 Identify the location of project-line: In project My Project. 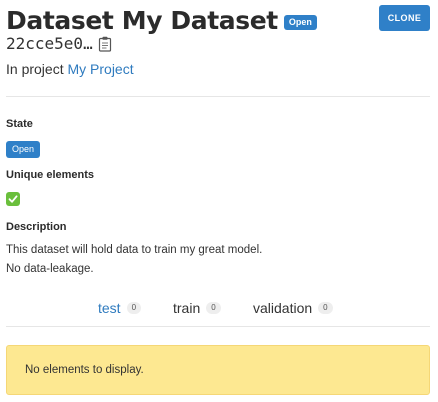
(70, 69).